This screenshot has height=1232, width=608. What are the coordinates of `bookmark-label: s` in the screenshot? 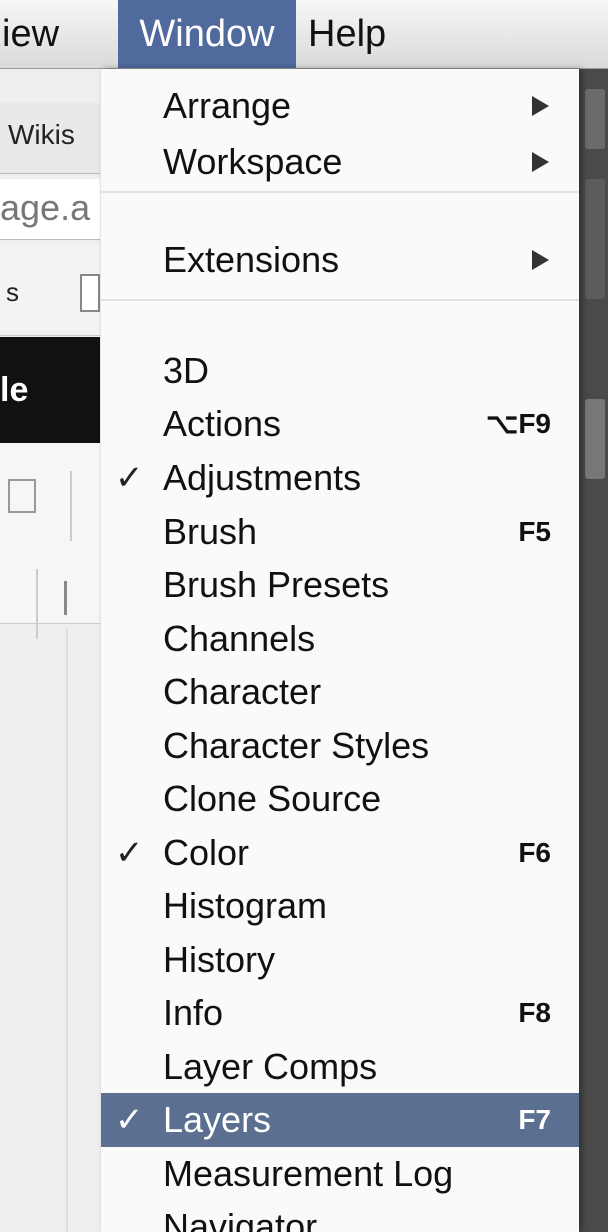 It's located at (12, 292).